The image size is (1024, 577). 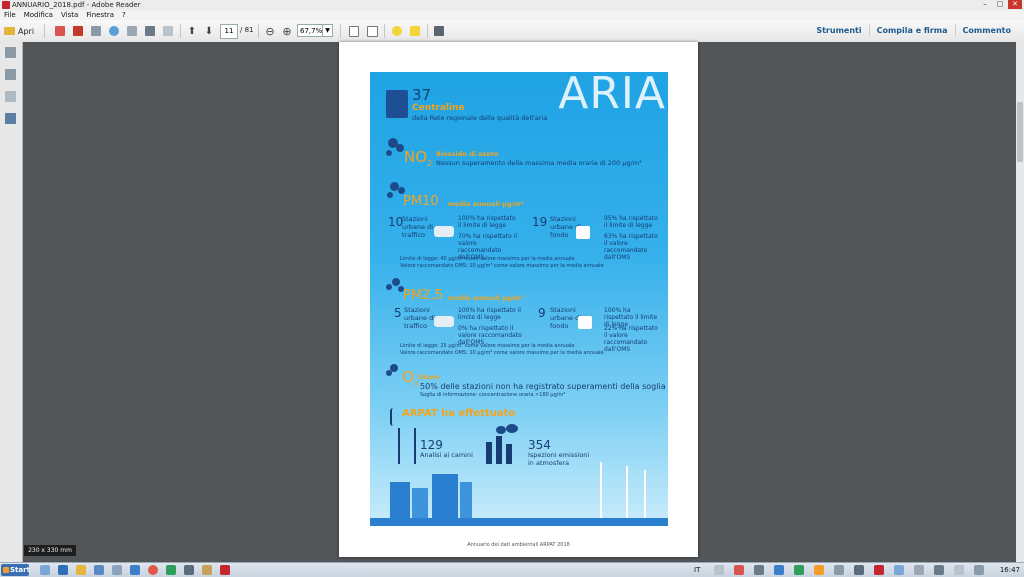 What do you see at coordinates (327, 30) in the screenshot?
I see `chevron-down-icon: ▼` at bounding box center [327, 30].